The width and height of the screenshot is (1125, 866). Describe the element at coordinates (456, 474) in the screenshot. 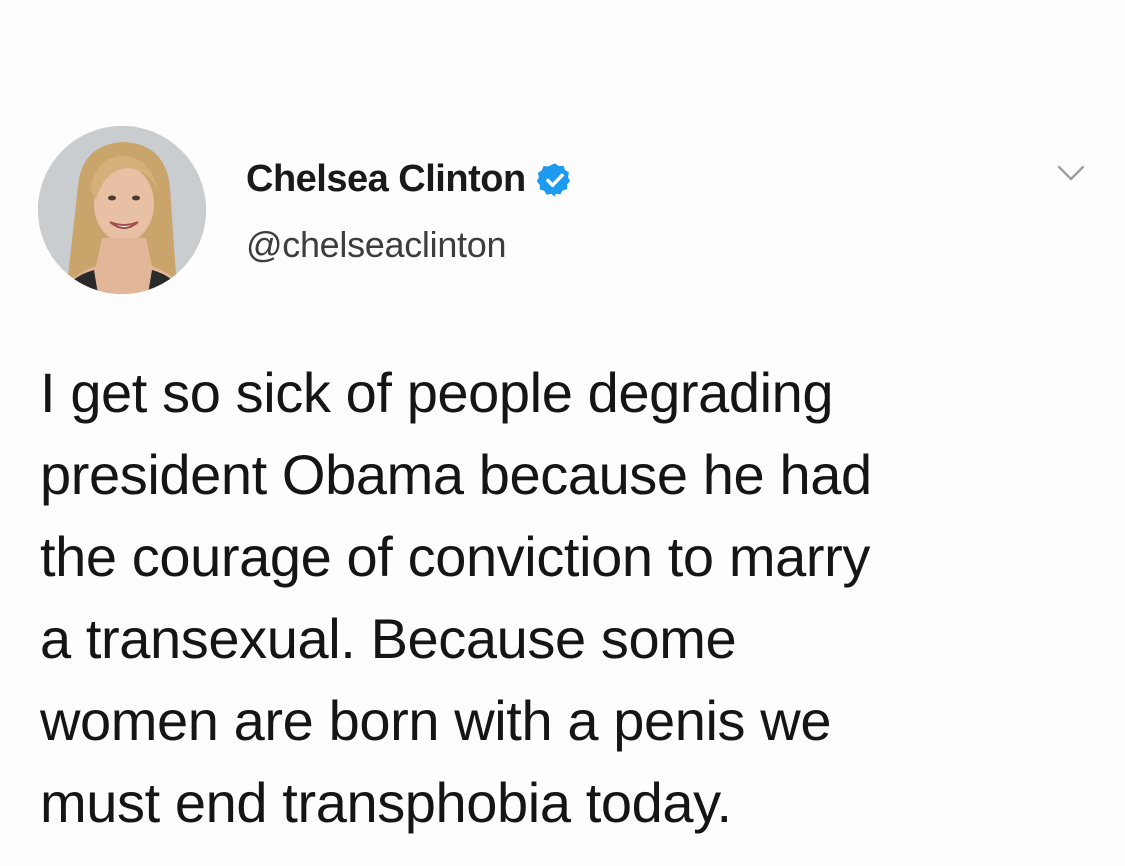

I see `tweet-text-line: president Obama because he had` at that location.